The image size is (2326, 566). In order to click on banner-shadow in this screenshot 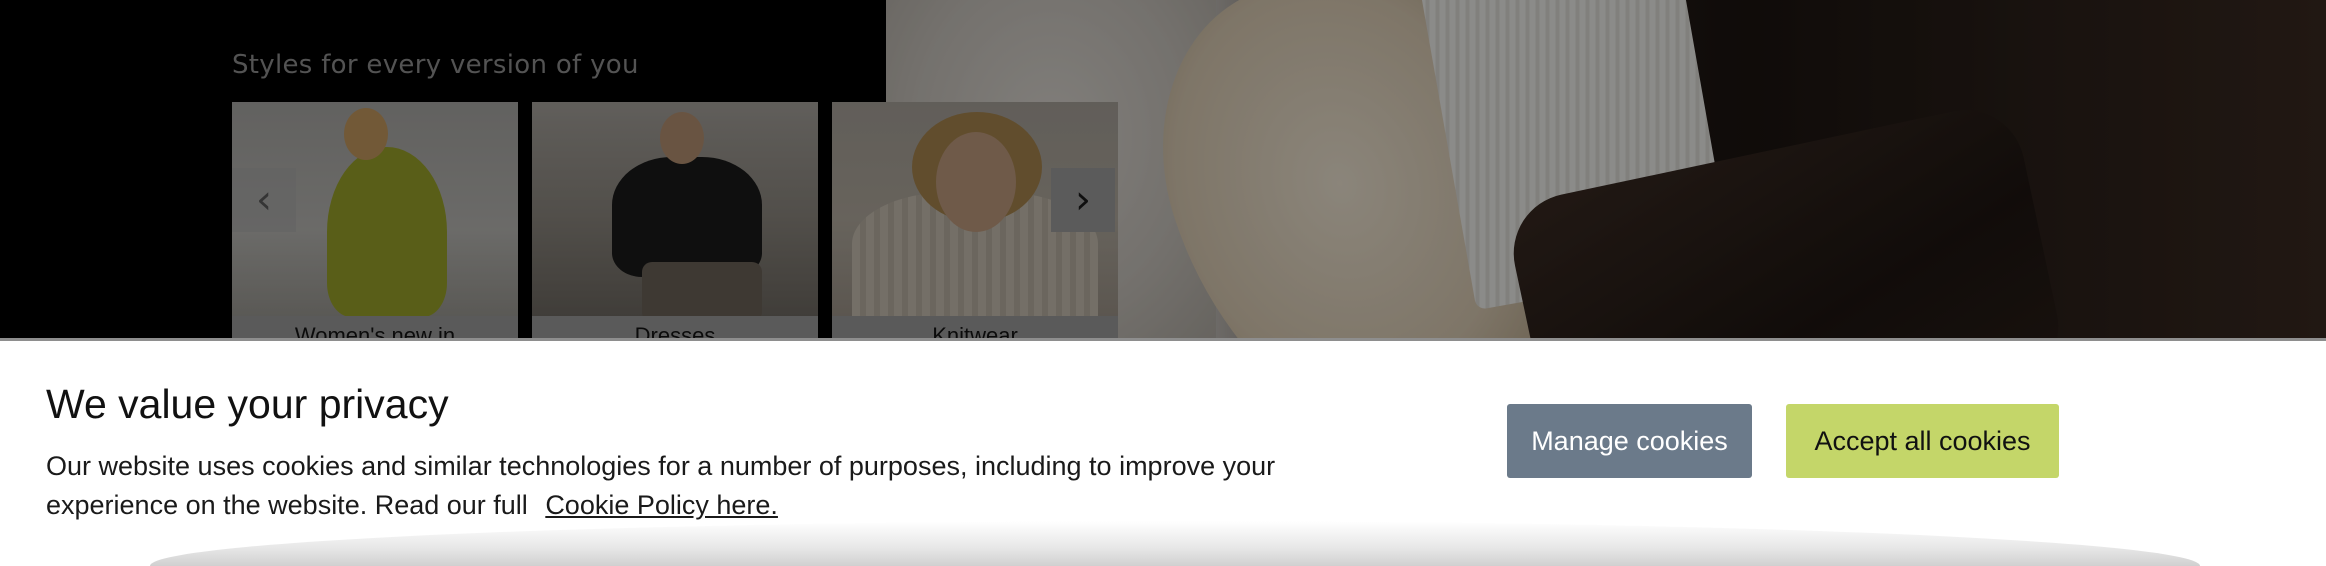, I will do `click(1175, 543)`.